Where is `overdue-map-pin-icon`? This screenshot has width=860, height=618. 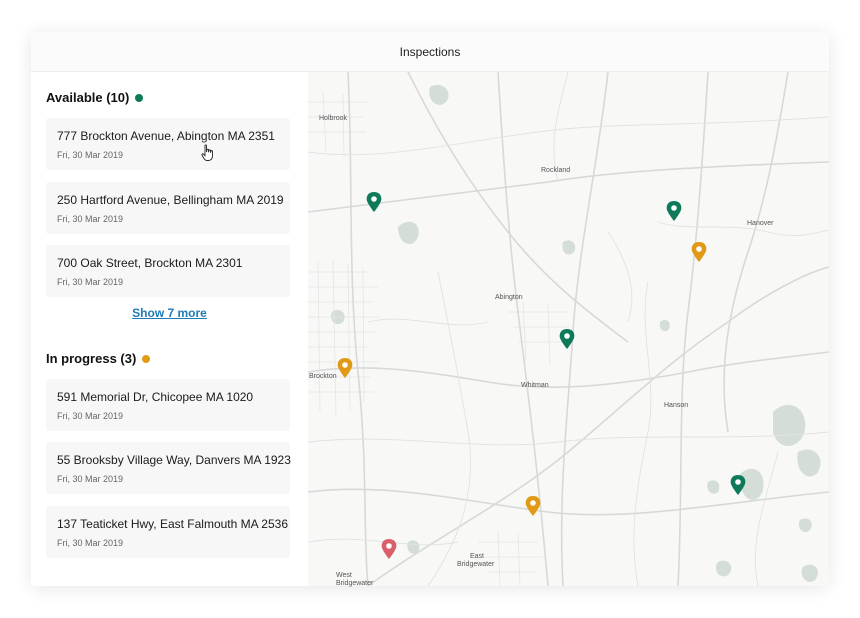 overdue-map-pin-icon is located at coordinates (389, 549).